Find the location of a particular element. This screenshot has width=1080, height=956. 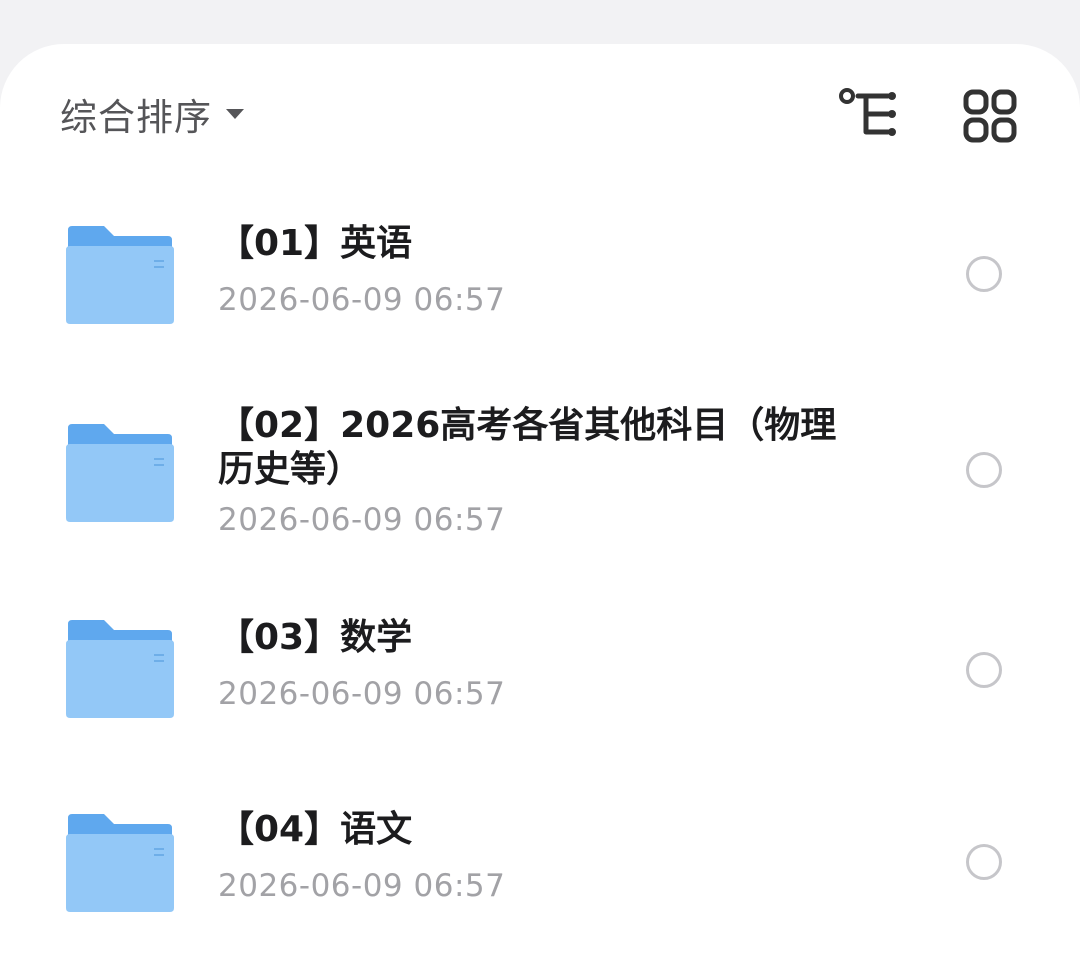

caret-down-icon is located at coordinates (235, 114).